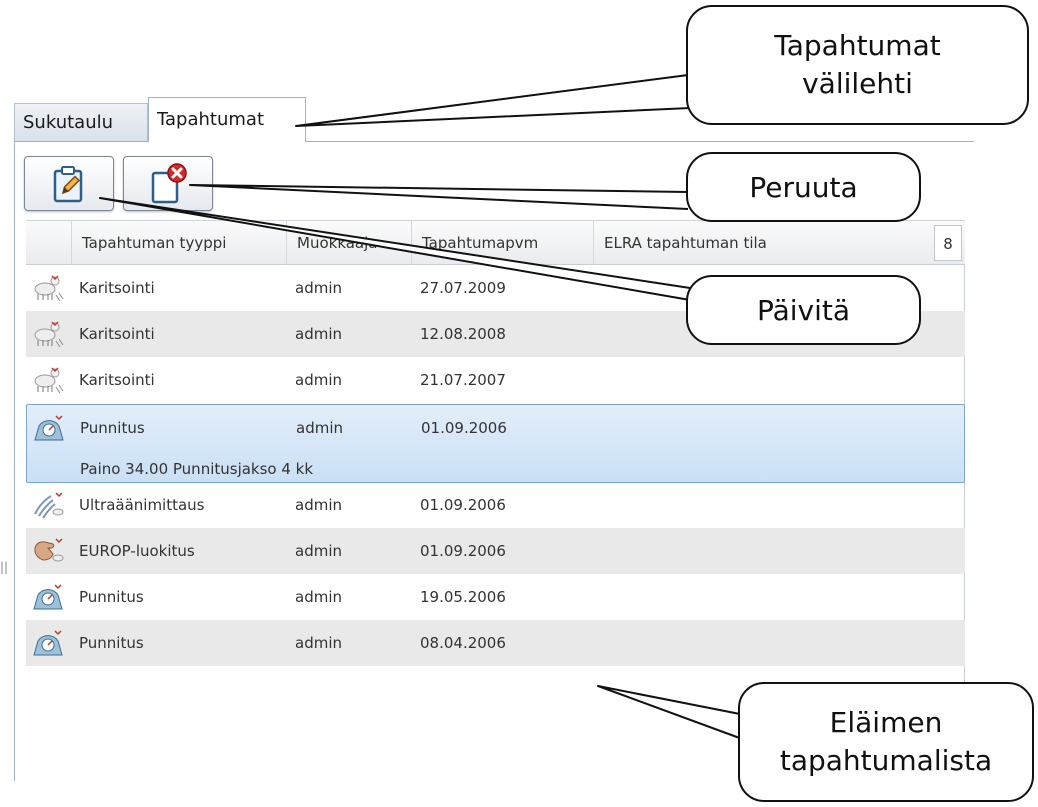  I want to click on table-row: Punnitus admin 19.05.2006, so click(495, 597).